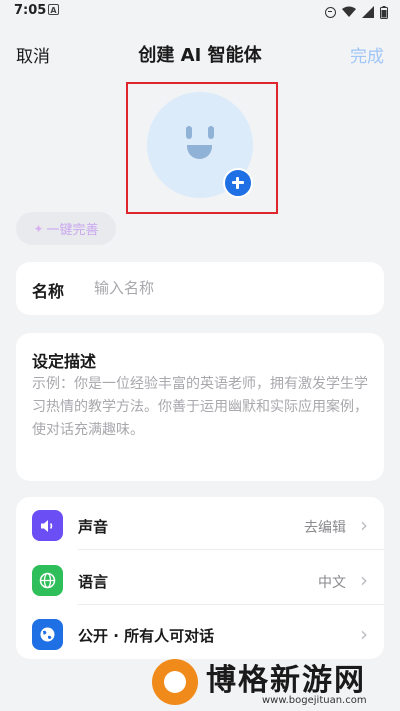 The height and width of the screenshot is (711, 400). I want to click on auto-complete-label: 一键完善, so click(72, 230).